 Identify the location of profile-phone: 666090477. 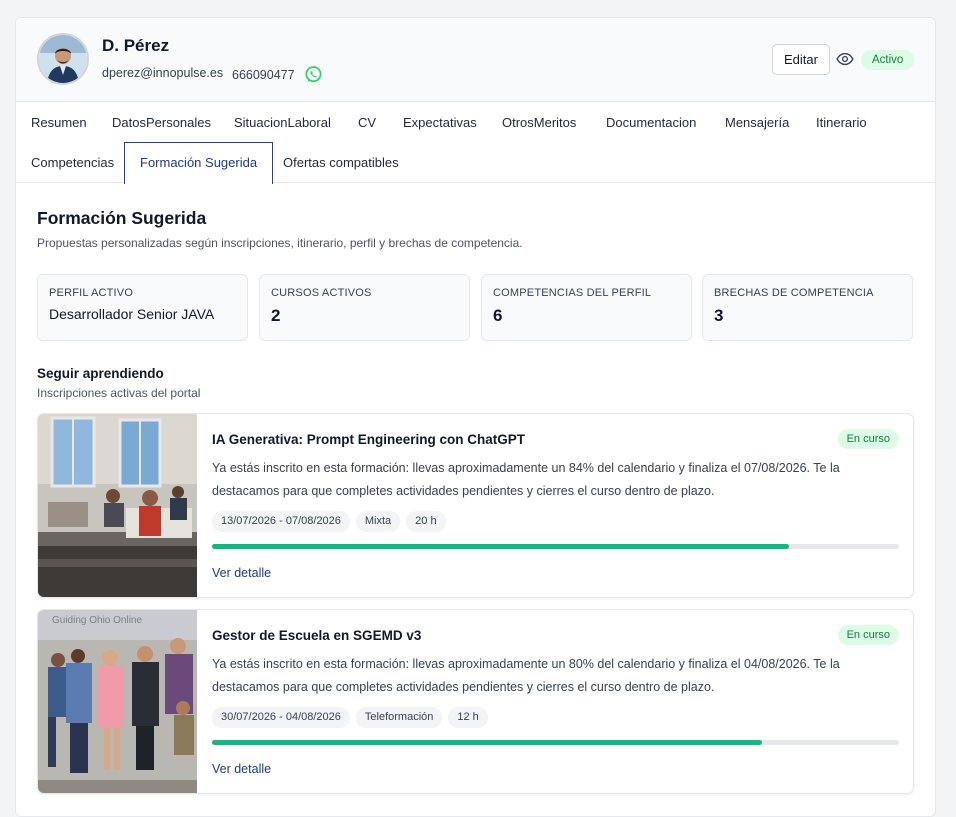
(263, 75).